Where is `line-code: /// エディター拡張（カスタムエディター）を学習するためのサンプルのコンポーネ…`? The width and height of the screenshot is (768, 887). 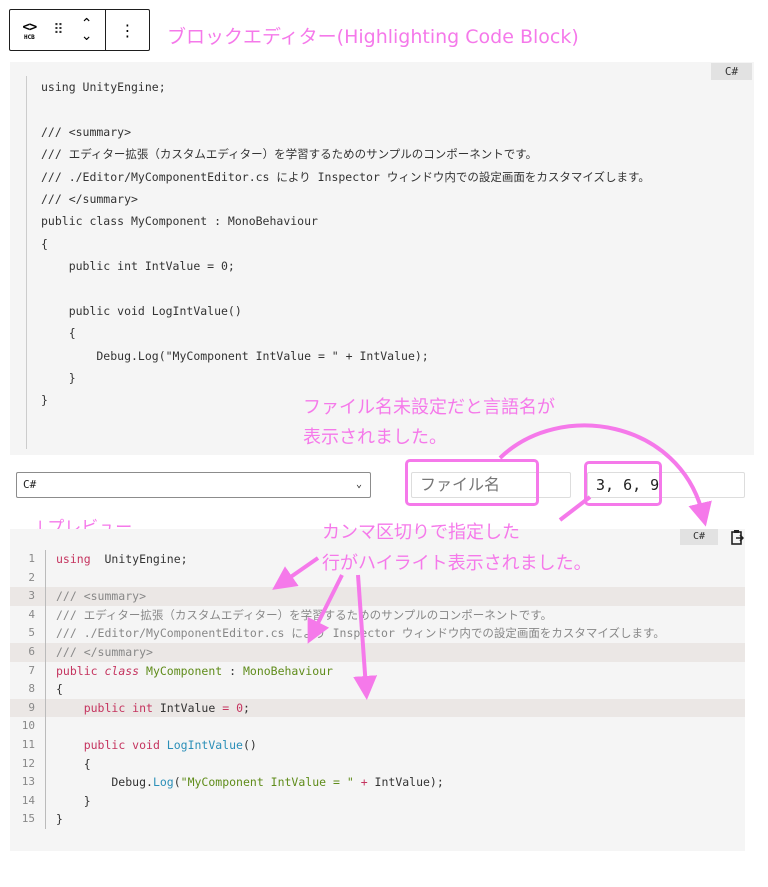 line-code: /// エディター拡張（カスタムエディター）を学習するためのサンプルのコンポーネ… is located at coordinates (299, 615).